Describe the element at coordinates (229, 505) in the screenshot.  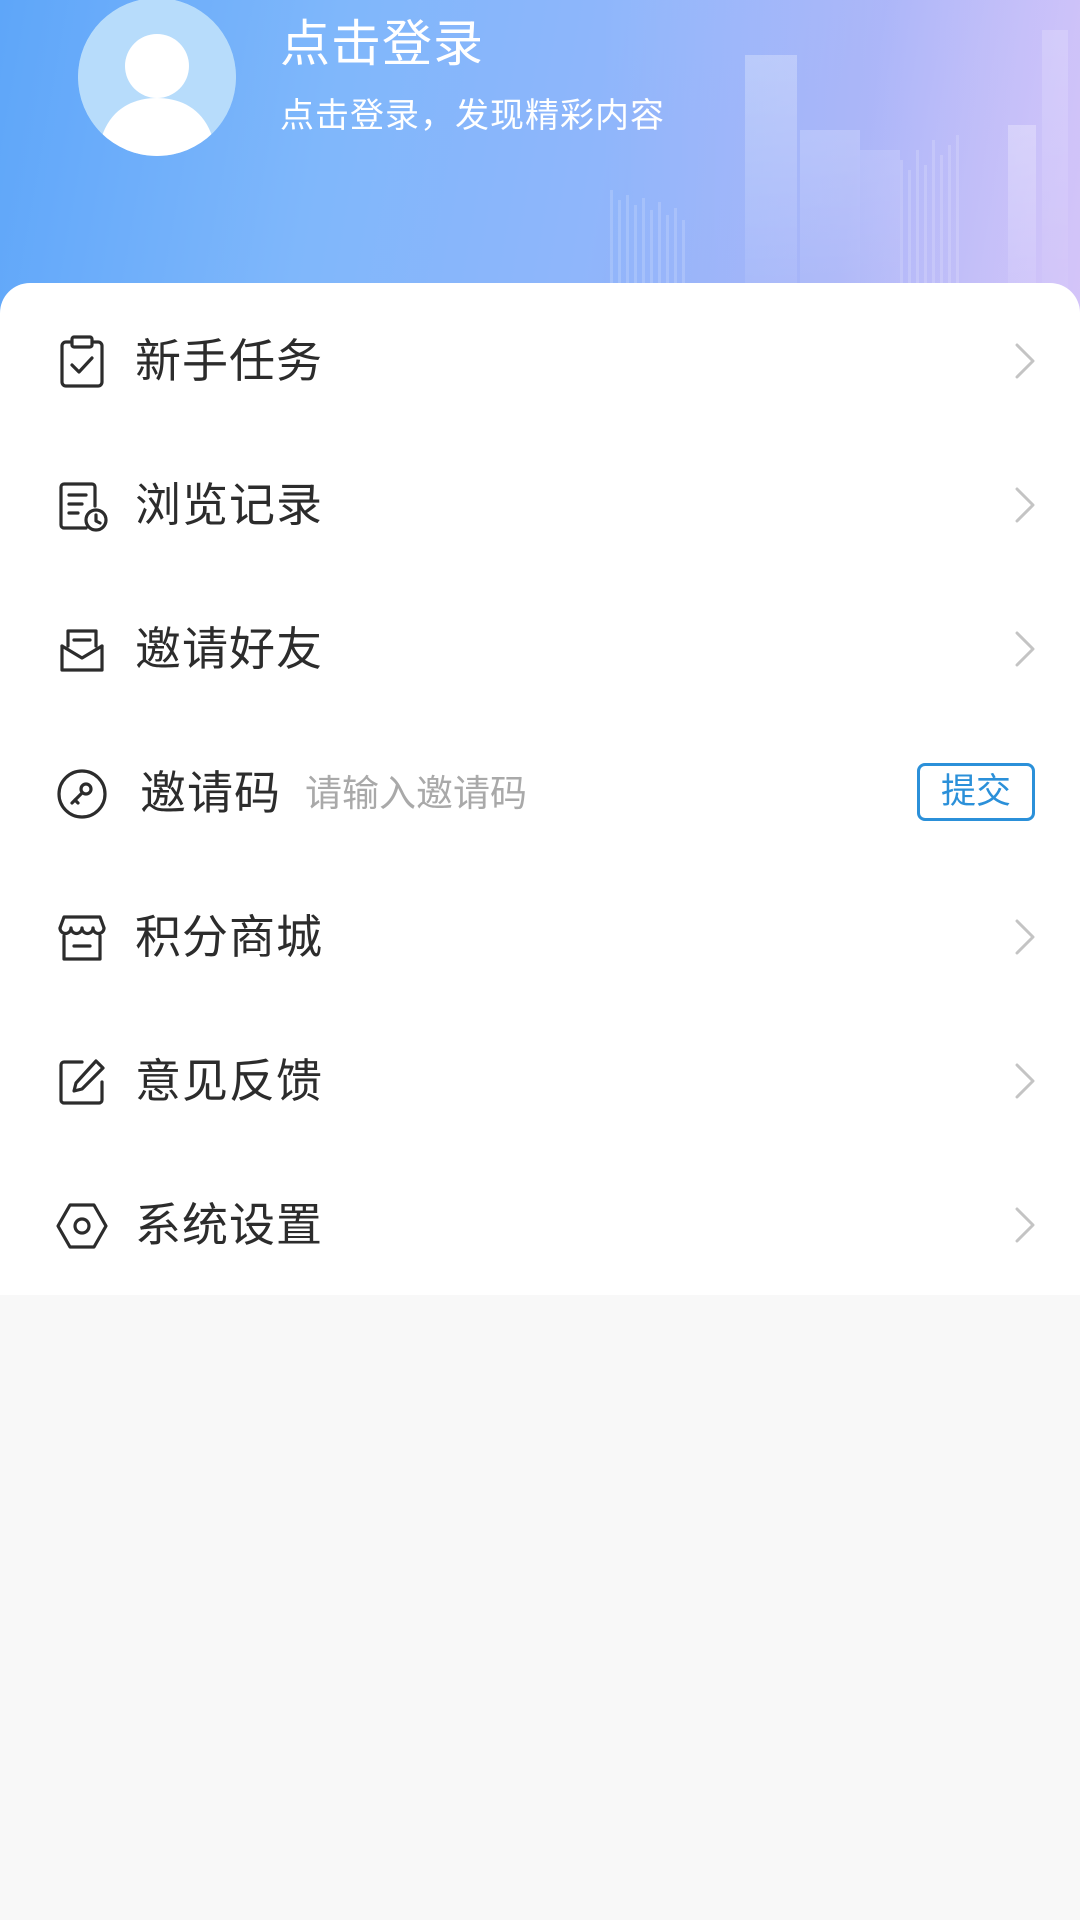
I see `menu-item-label: 浏览记录` at that location.